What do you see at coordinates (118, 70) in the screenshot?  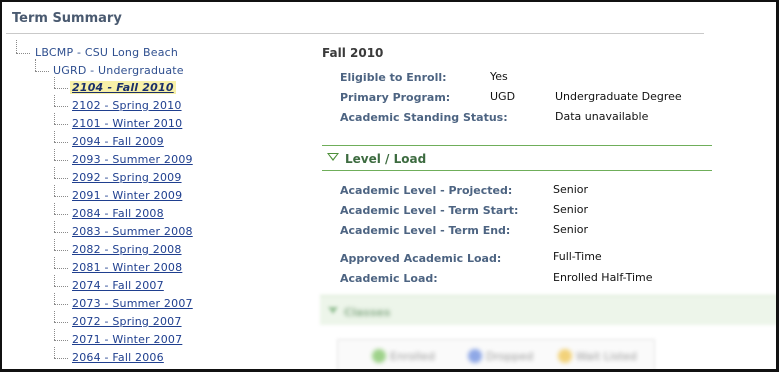 I see `tree-node-career: UGRD - Undergraduate` at bounding box center [118, 70].